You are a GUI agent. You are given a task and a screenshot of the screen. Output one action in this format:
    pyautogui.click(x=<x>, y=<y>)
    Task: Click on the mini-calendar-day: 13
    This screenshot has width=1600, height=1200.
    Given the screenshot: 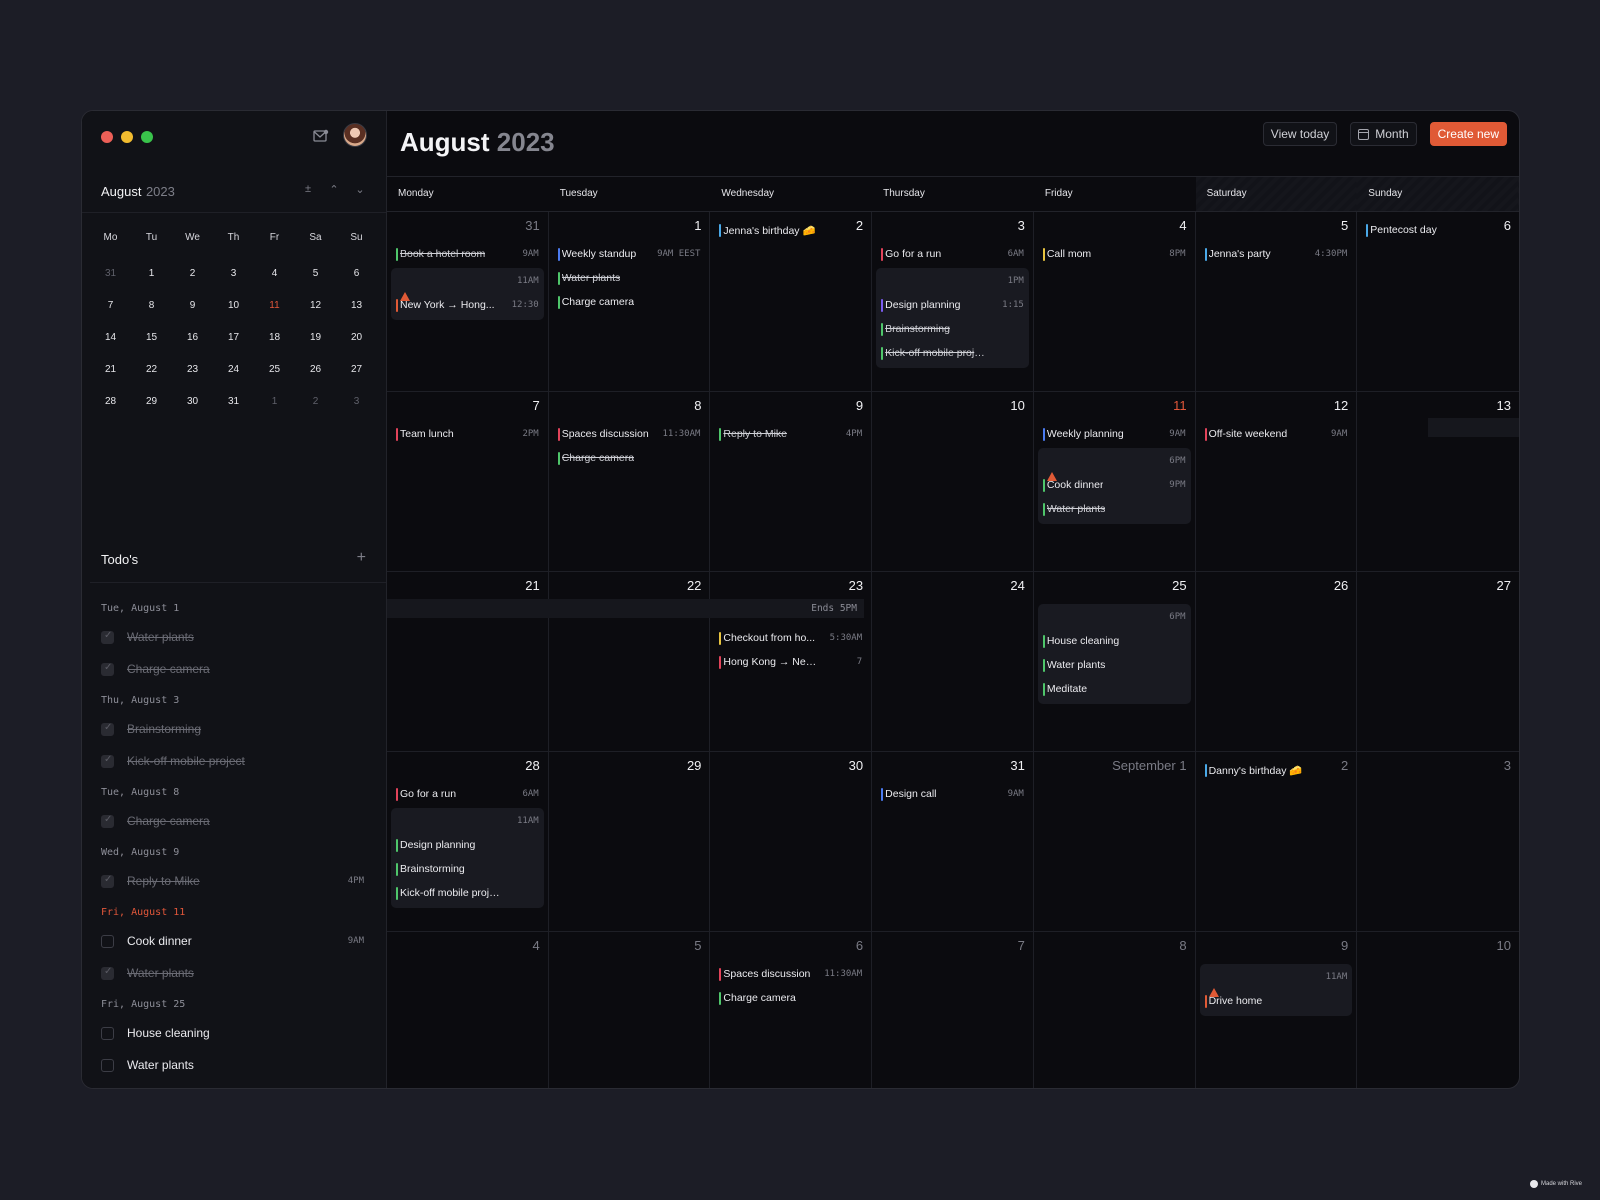 What is the action you would take?
    pyautogui.click(x=356, y=305)
    